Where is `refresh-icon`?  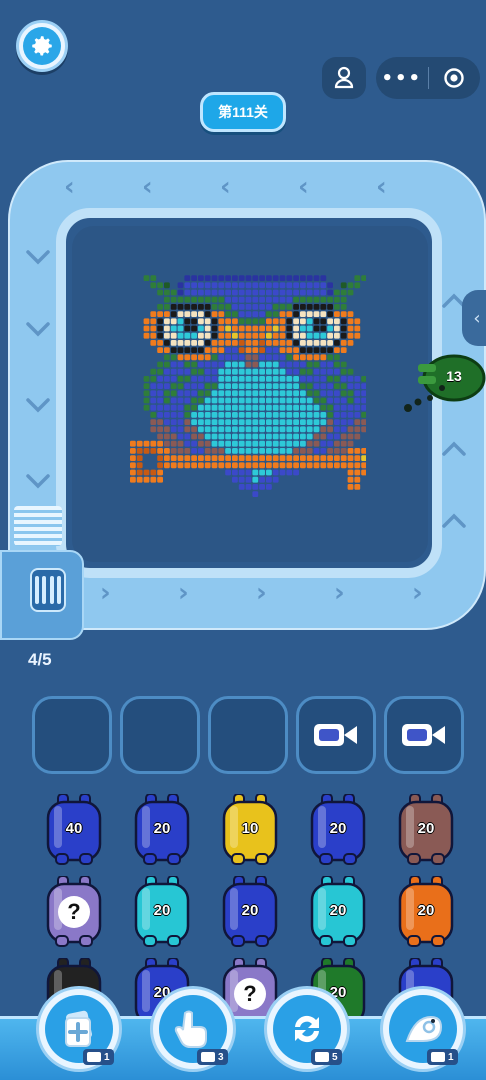 refresh-icon is located at coordinates (307, 1029).